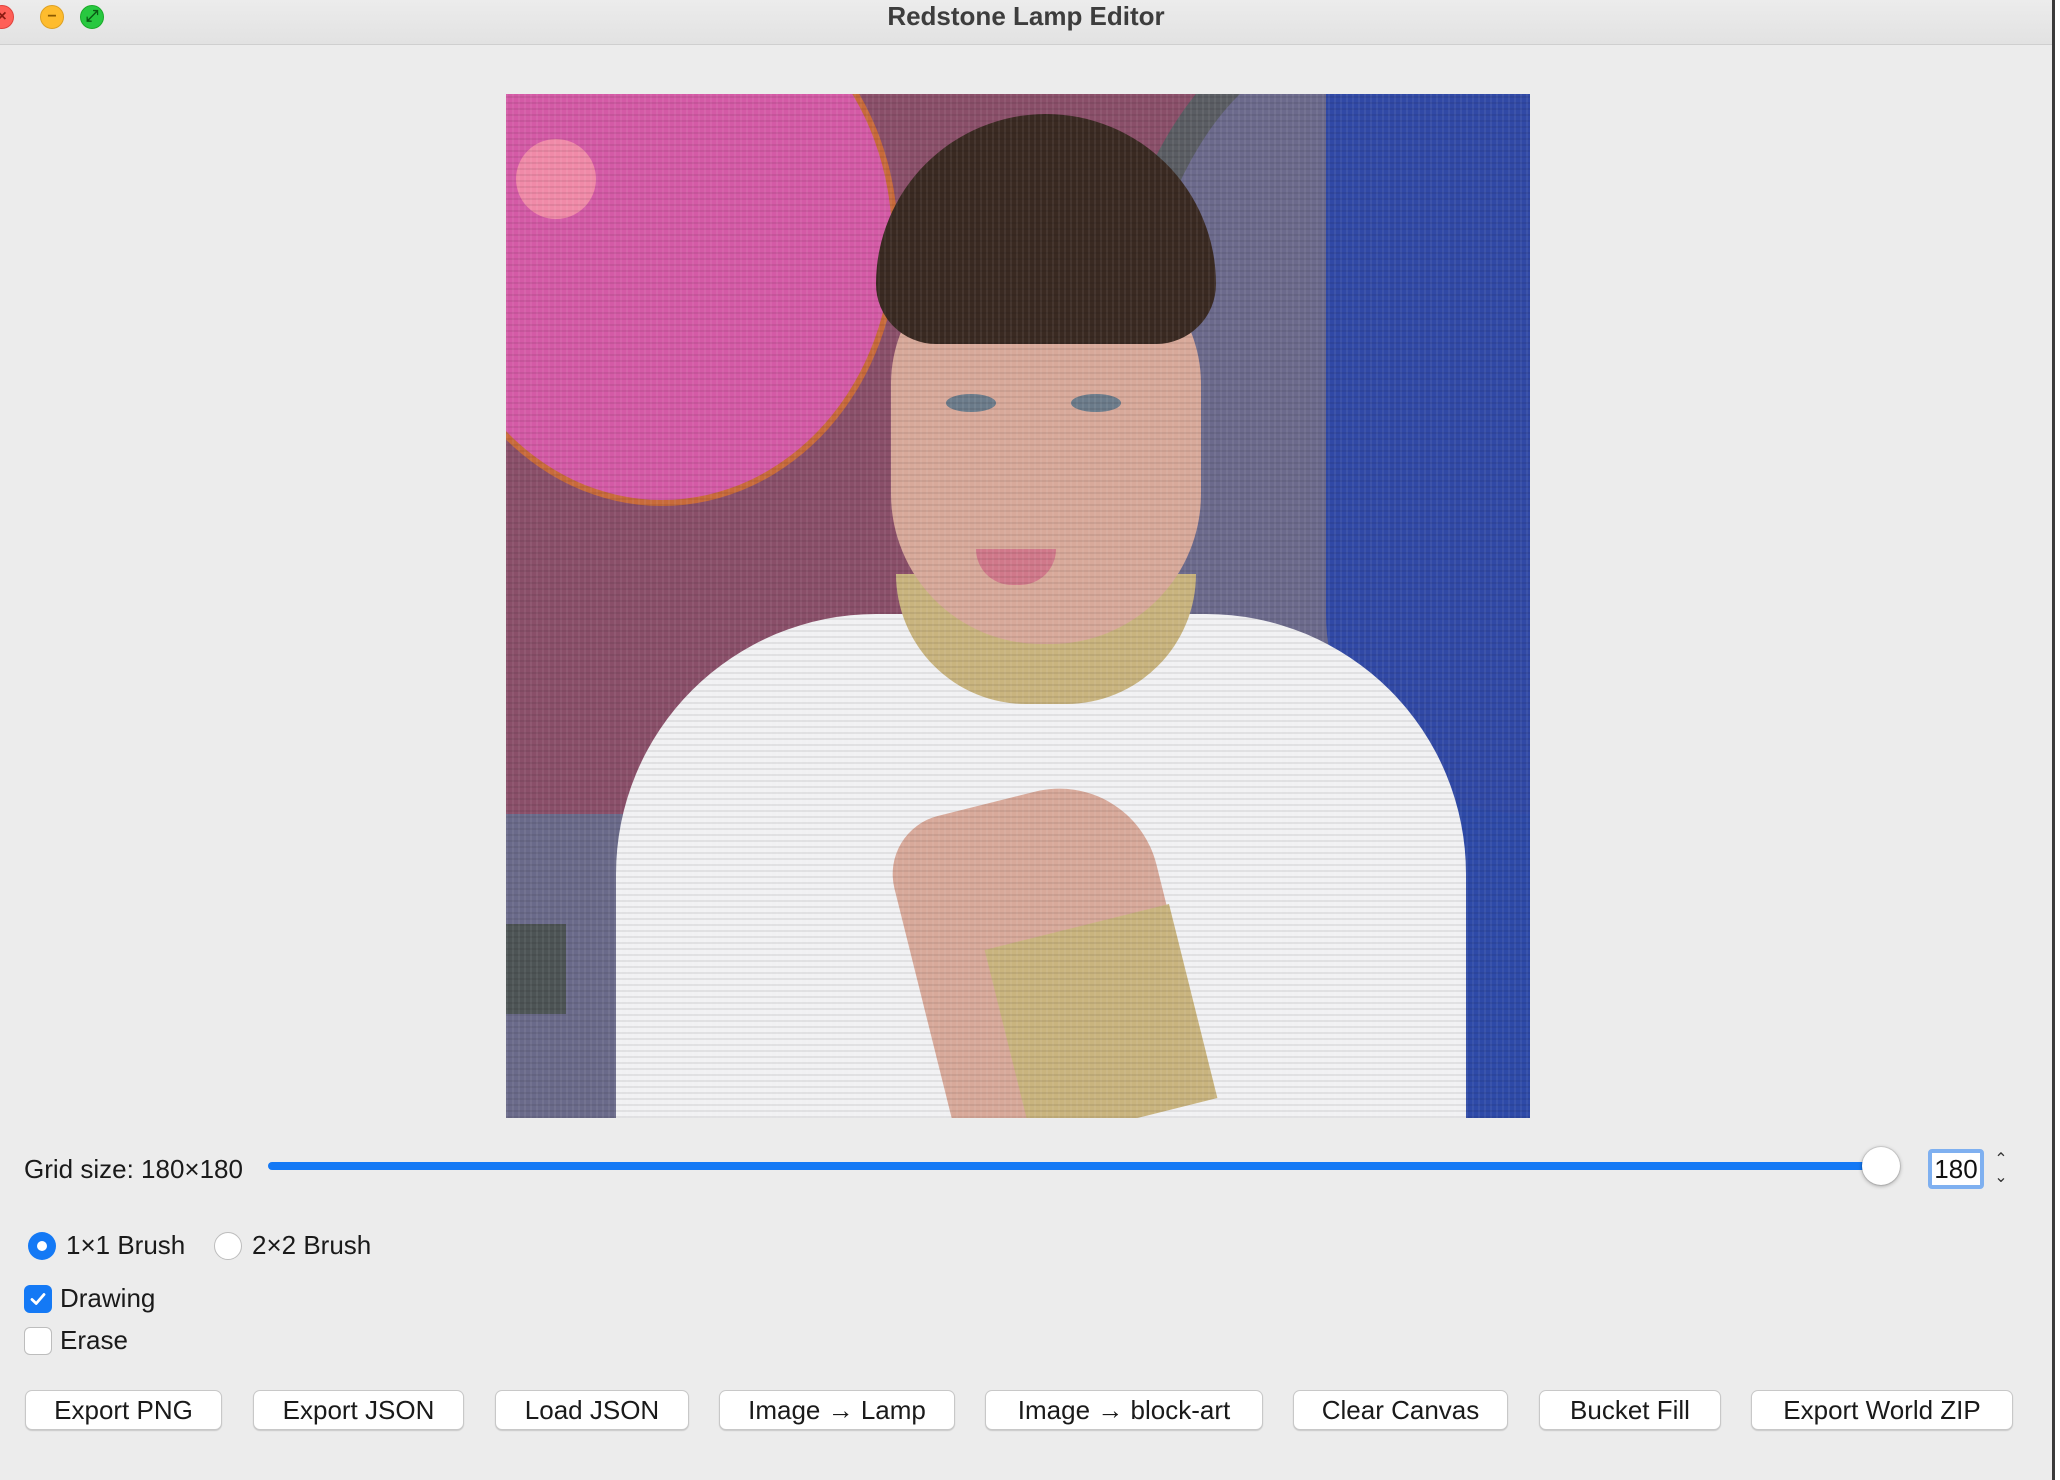 The height and width of the screenshot is (1480, 2060). What do you see at coordinates (123, 1410) in the screenshot?
I see `export-png-button: Export PNG` at bounding box center [123, 1410].